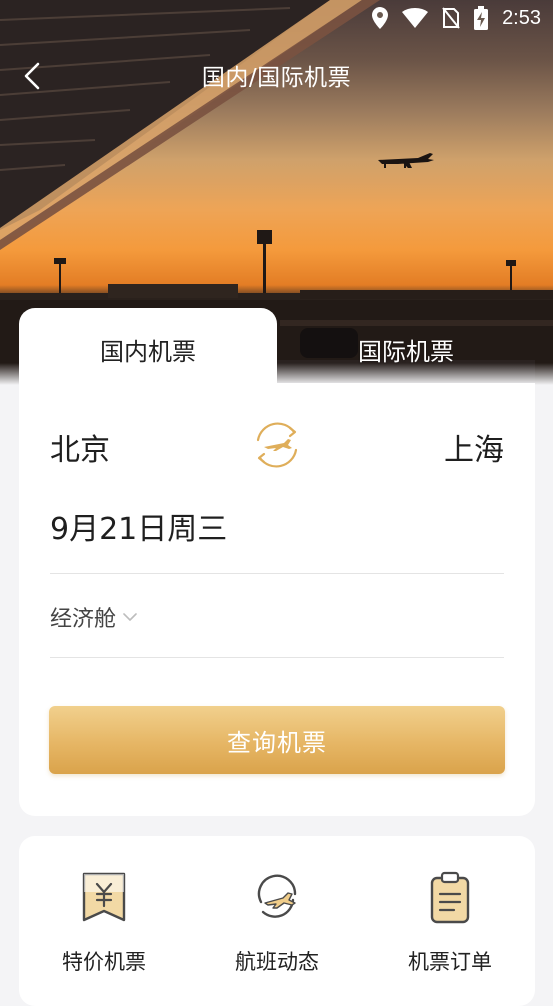 This screenshot has height=1006, width=553. Describe the element at coordinates (450, 962) in the screenshot. I see `service-label: 机票订单` at that location.